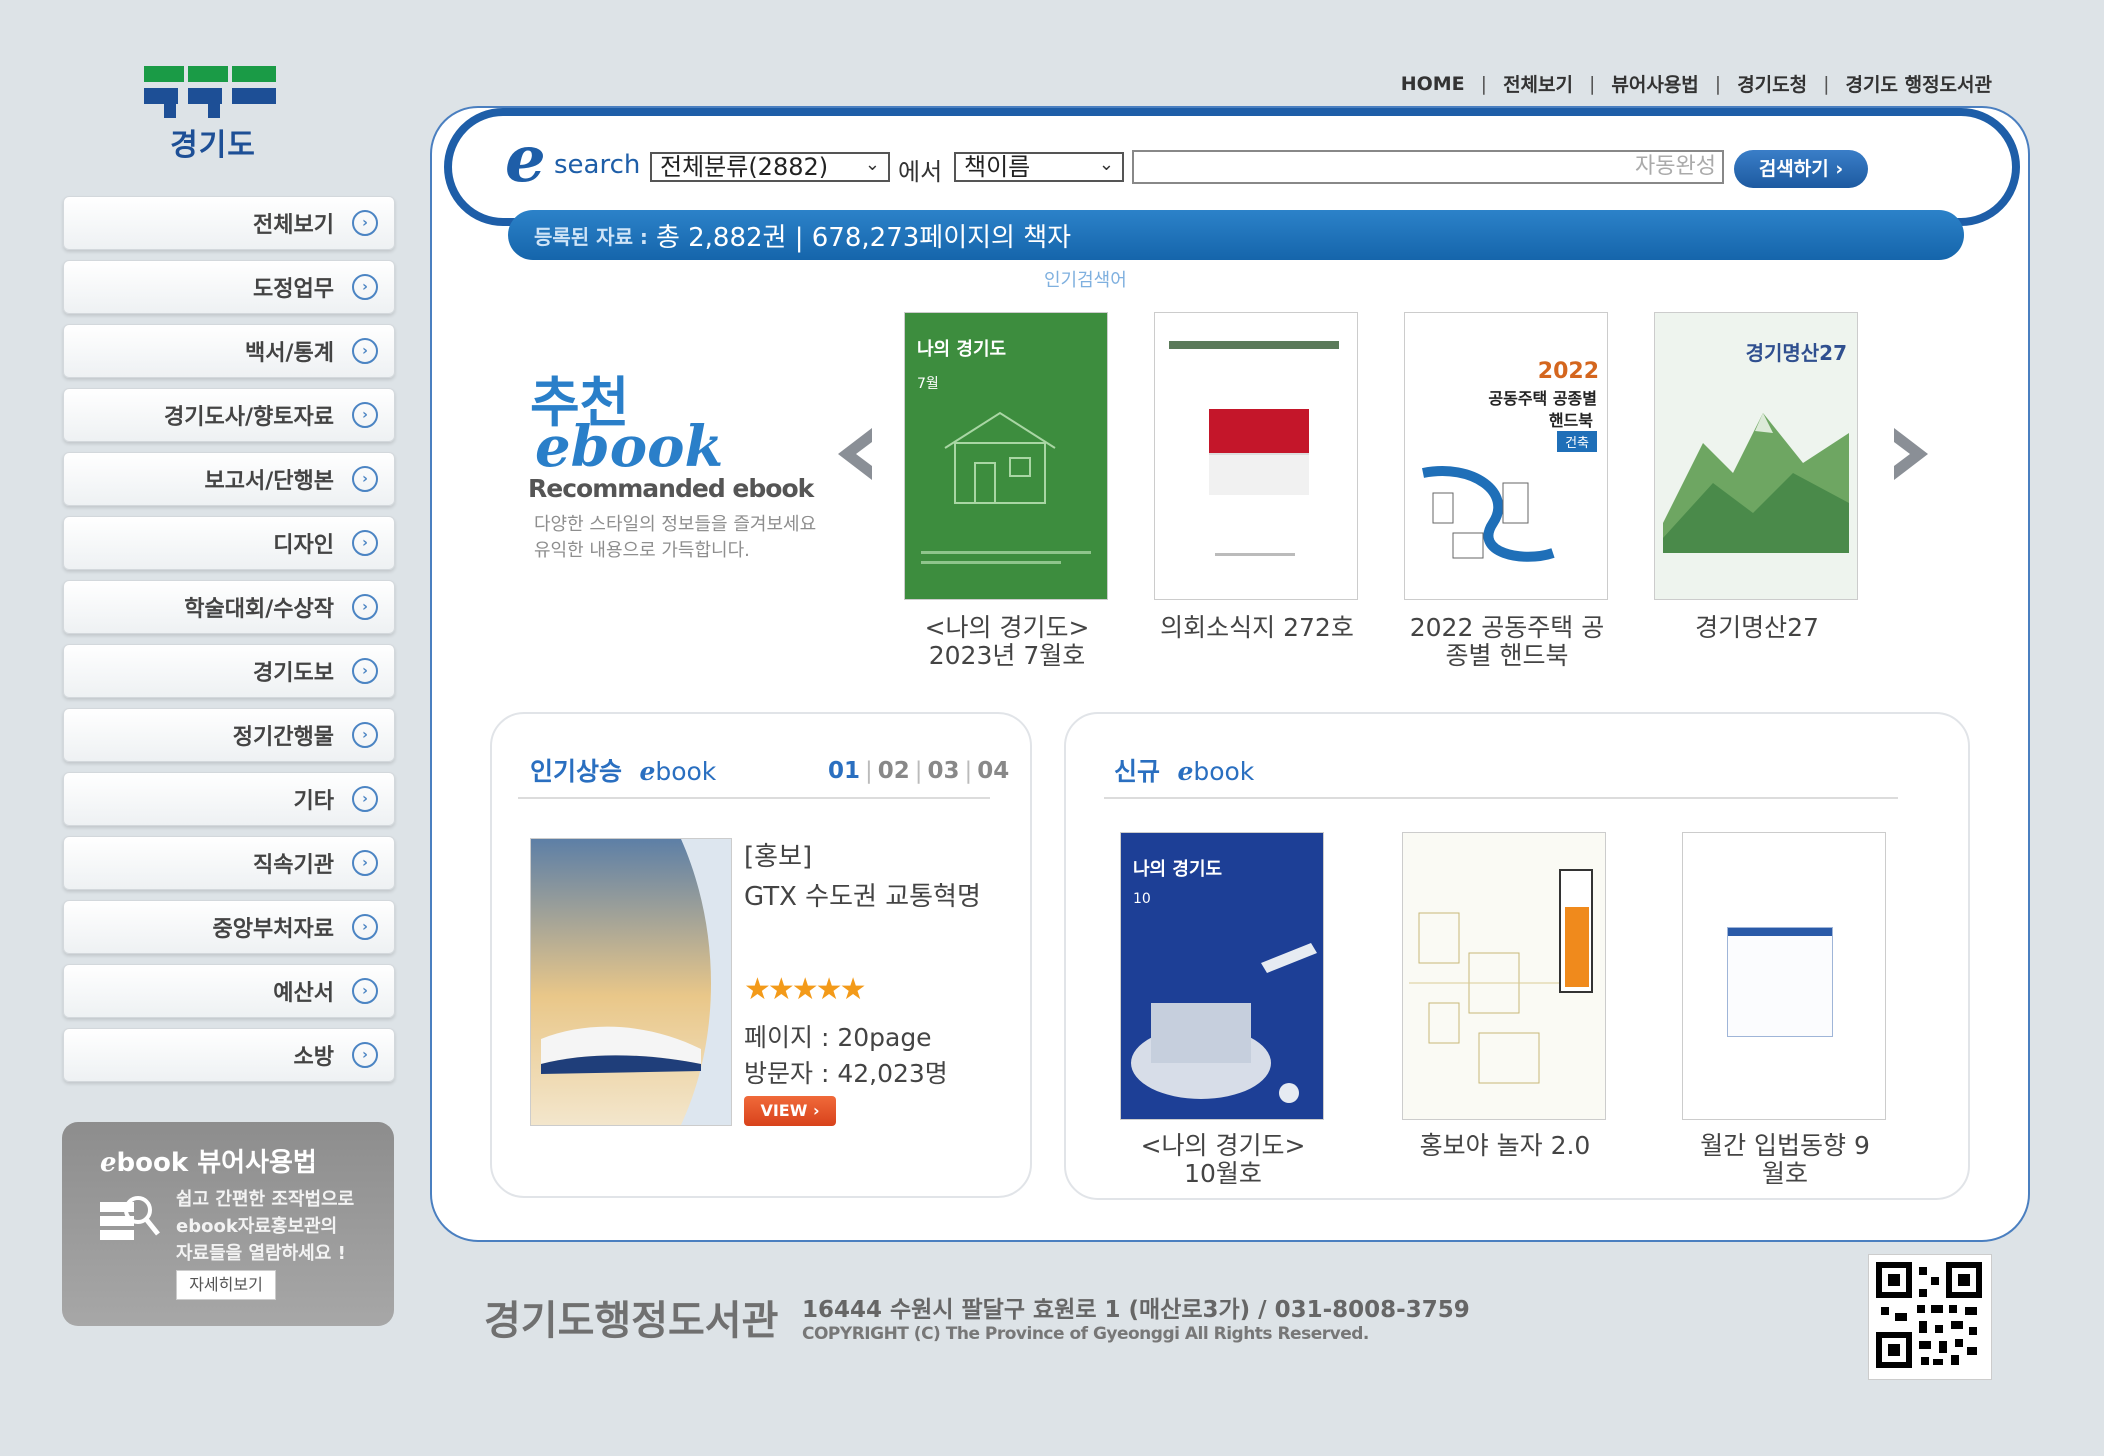 The image size is (2104, 1456). Describe the element at coordinates (872, 894) in the screenshot. I see `popular-book-name: GTX 수도권 교통혁명` at that location.